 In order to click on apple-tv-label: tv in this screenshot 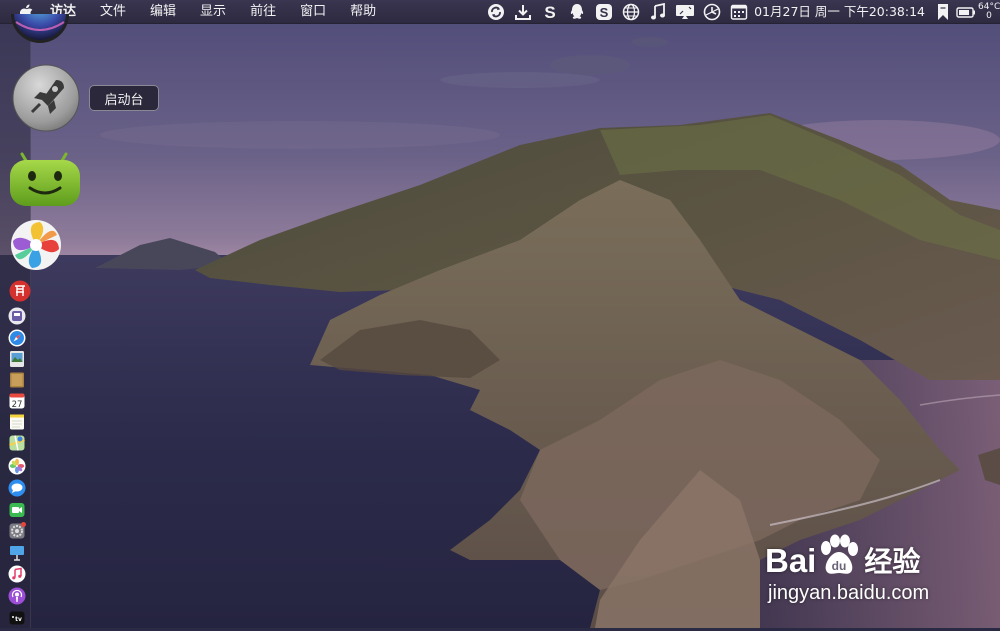, I will do `click(18, 619)`.